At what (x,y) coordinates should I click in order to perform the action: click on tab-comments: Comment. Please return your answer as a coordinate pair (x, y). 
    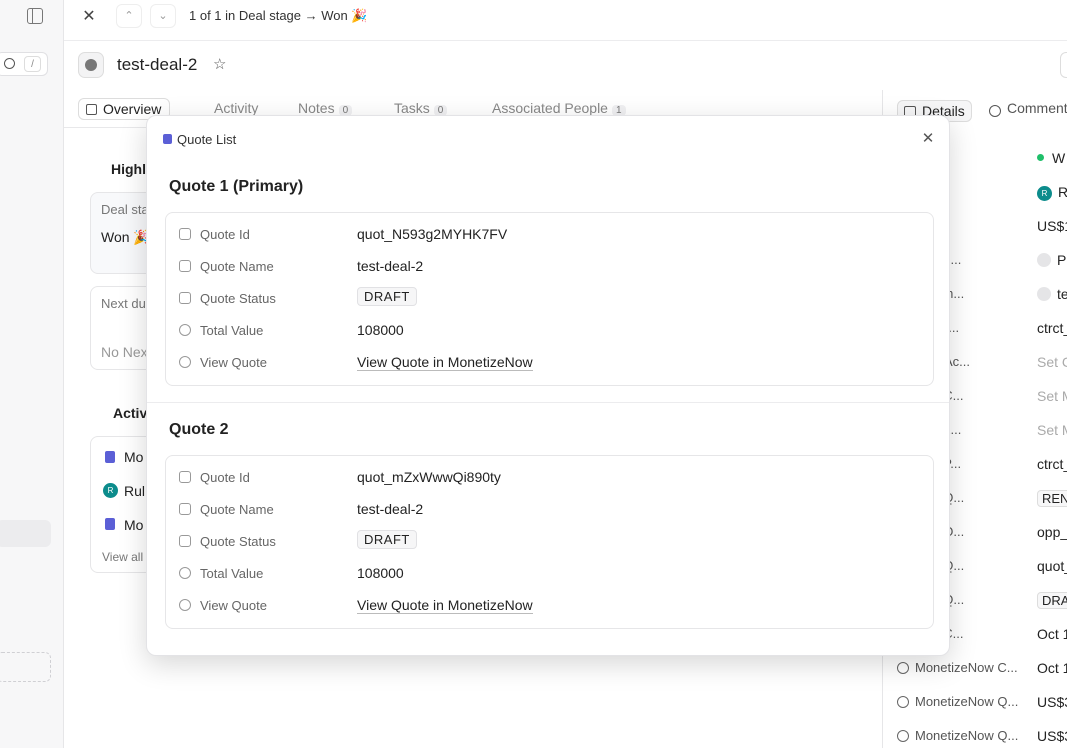
    Looking at the image, I should click on (1027, 108).